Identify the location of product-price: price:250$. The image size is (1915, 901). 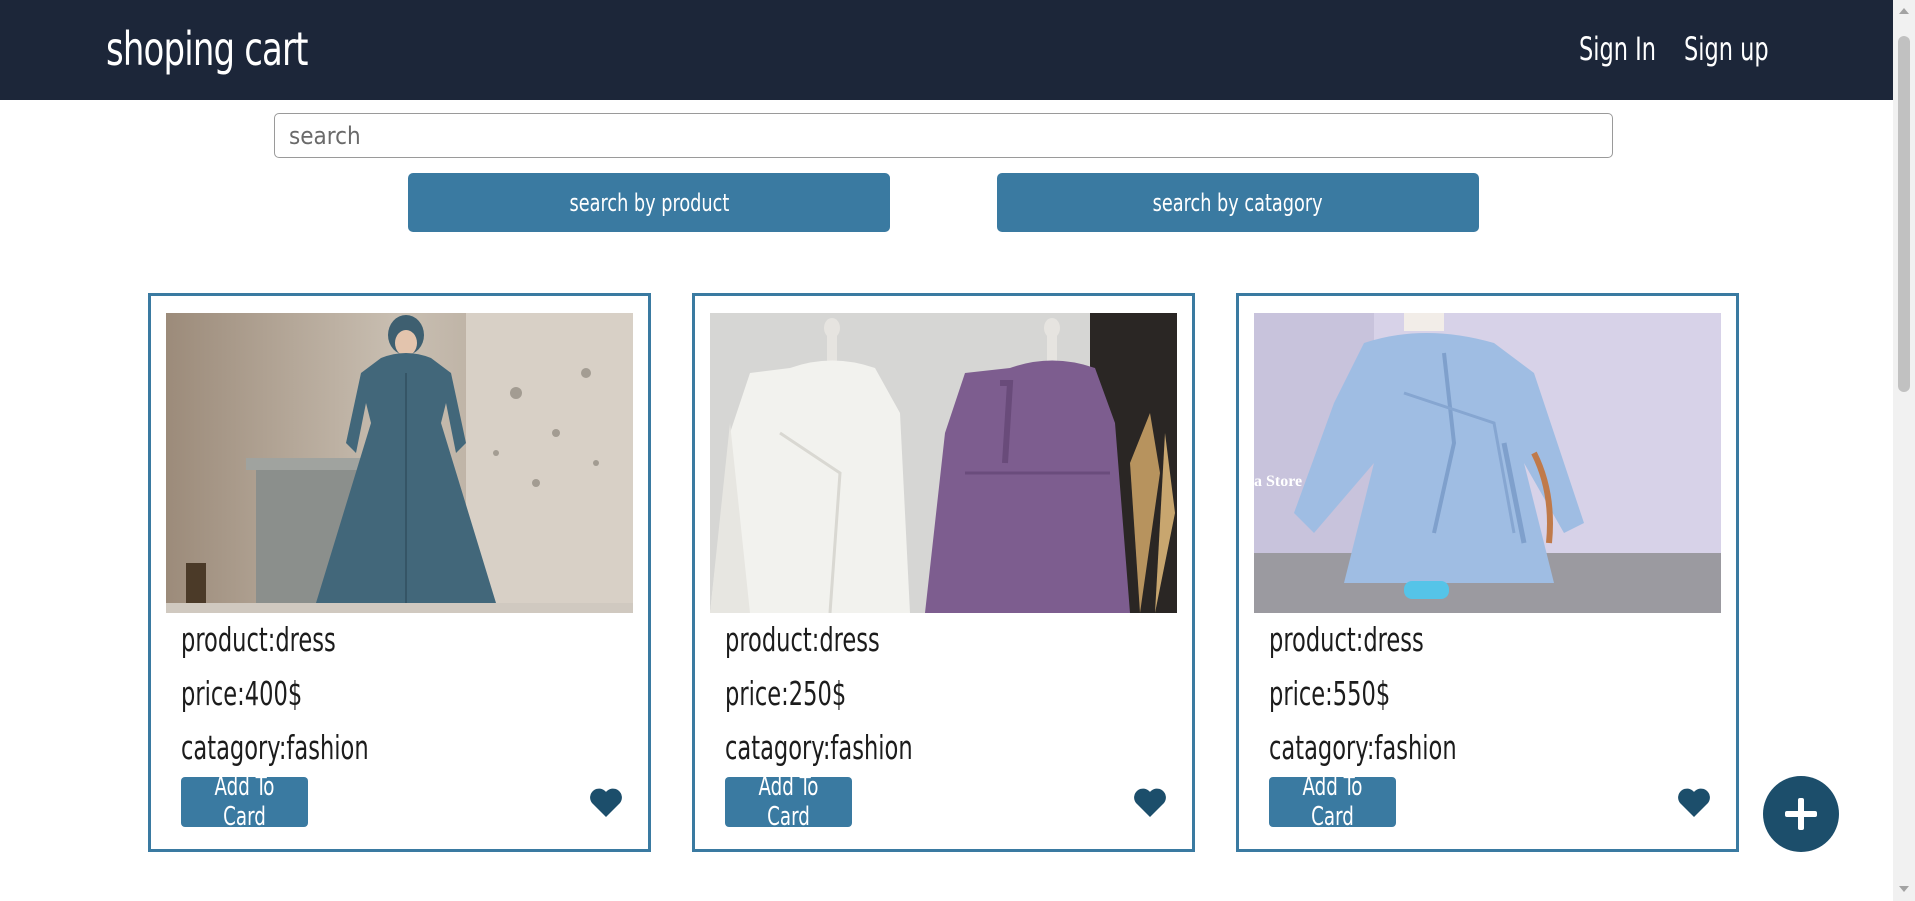
(786, 693).